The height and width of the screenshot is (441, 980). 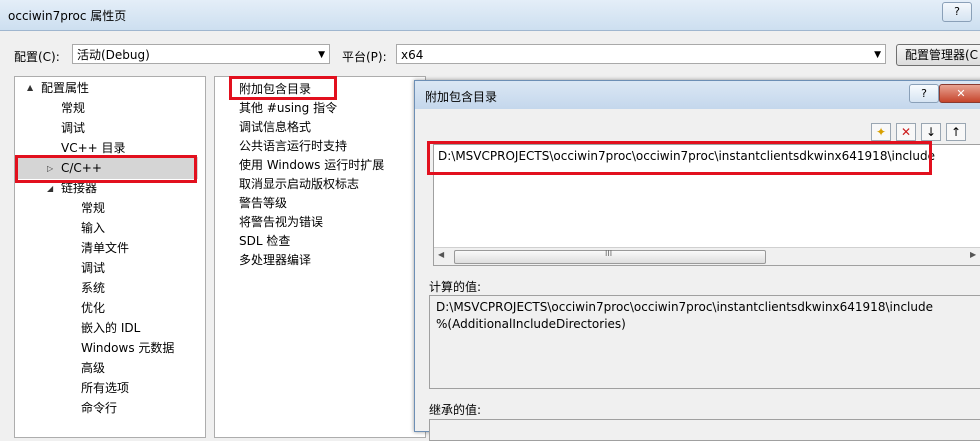 What do you see at coordinates (106, 169) in the screenshot?
I see `annotation-highlight-cpp` at bounding box center [106, 169].